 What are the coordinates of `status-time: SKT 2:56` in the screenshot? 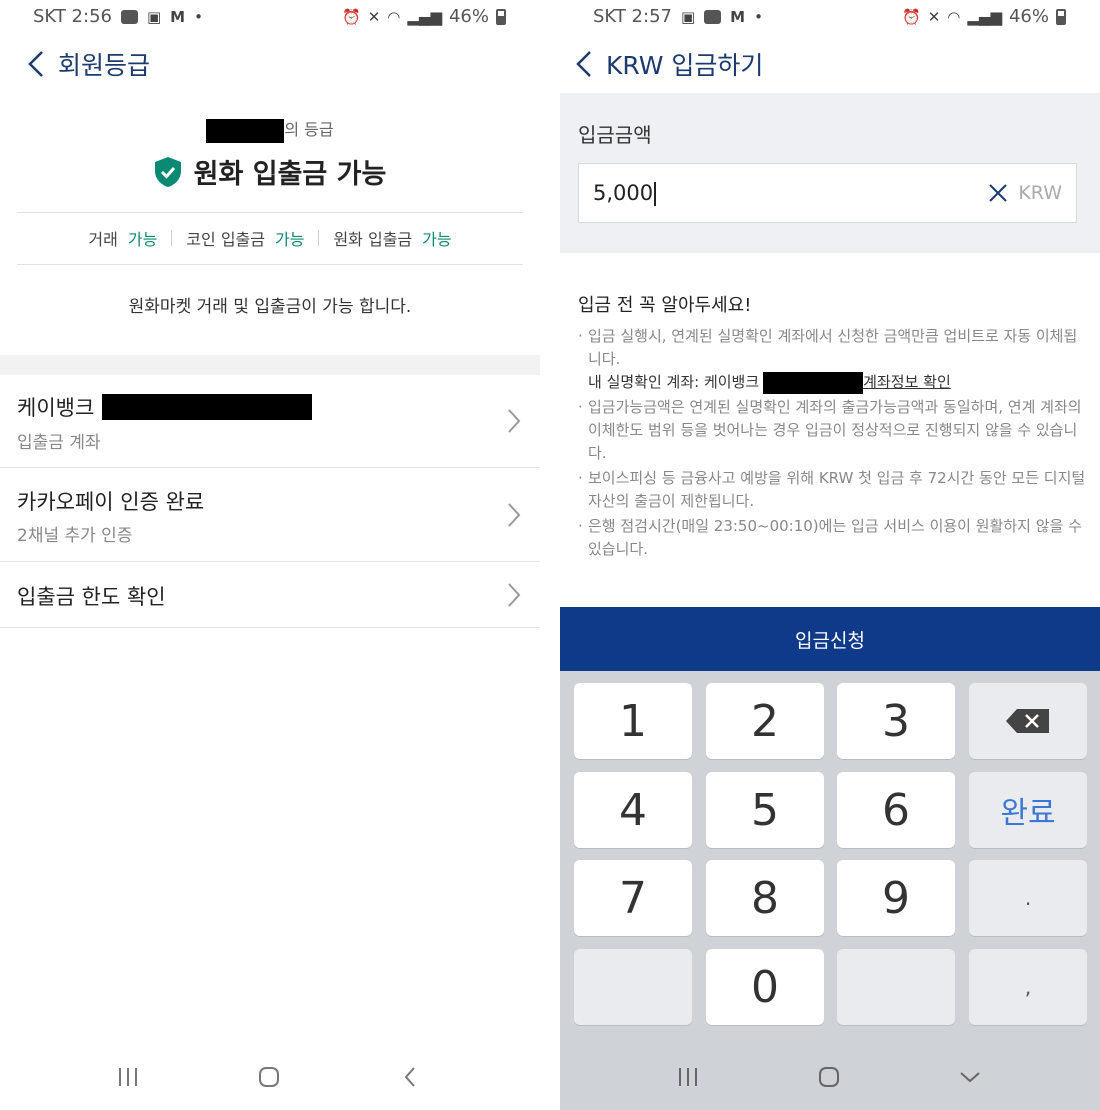 It's located at (72, 16).